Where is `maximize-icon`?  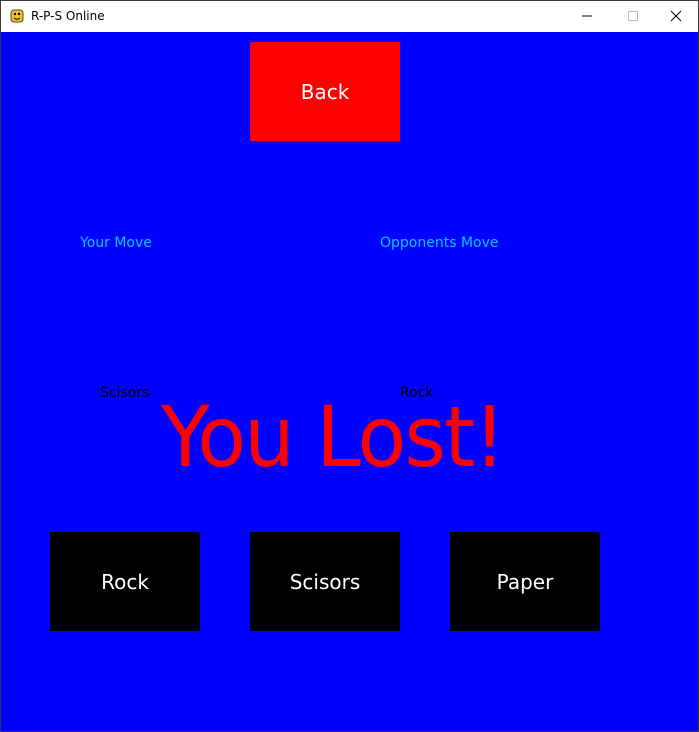
maximize-icon is located at coordinates (633, 16).